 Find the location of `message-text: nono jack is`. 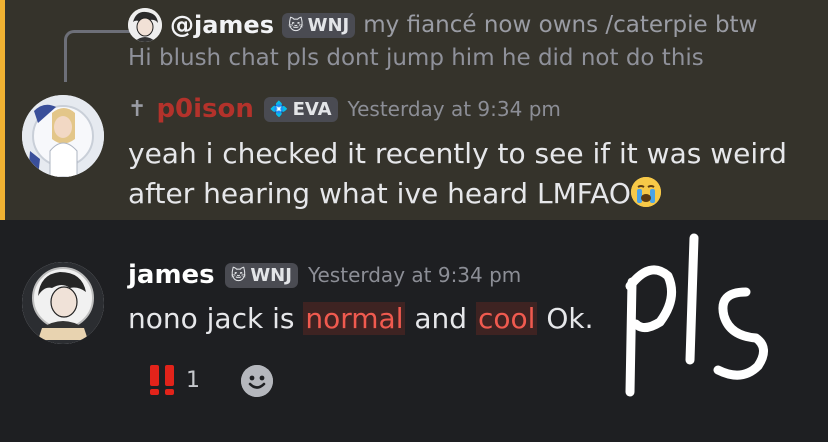

message-text: nono jack is is located at coordinates (211, 318).